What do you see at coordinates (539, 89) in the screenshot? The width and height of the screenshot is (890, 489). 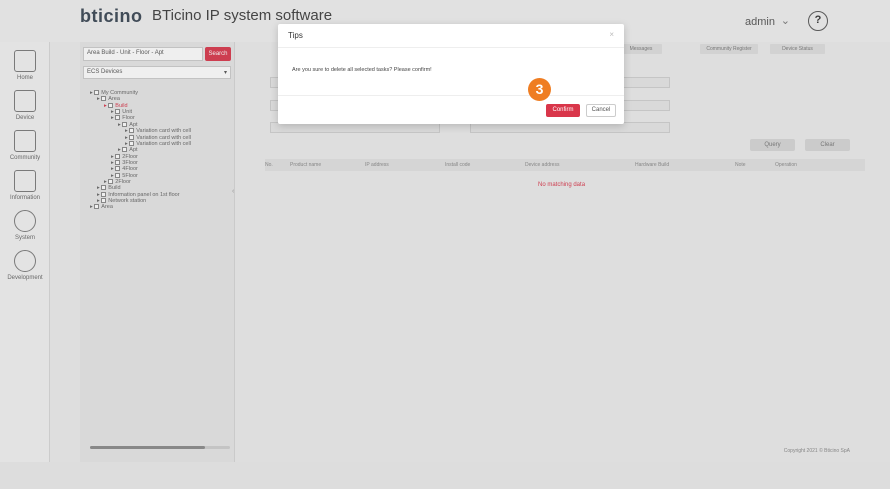 I see `step-badge: 3` at bounding box center [539, 89].